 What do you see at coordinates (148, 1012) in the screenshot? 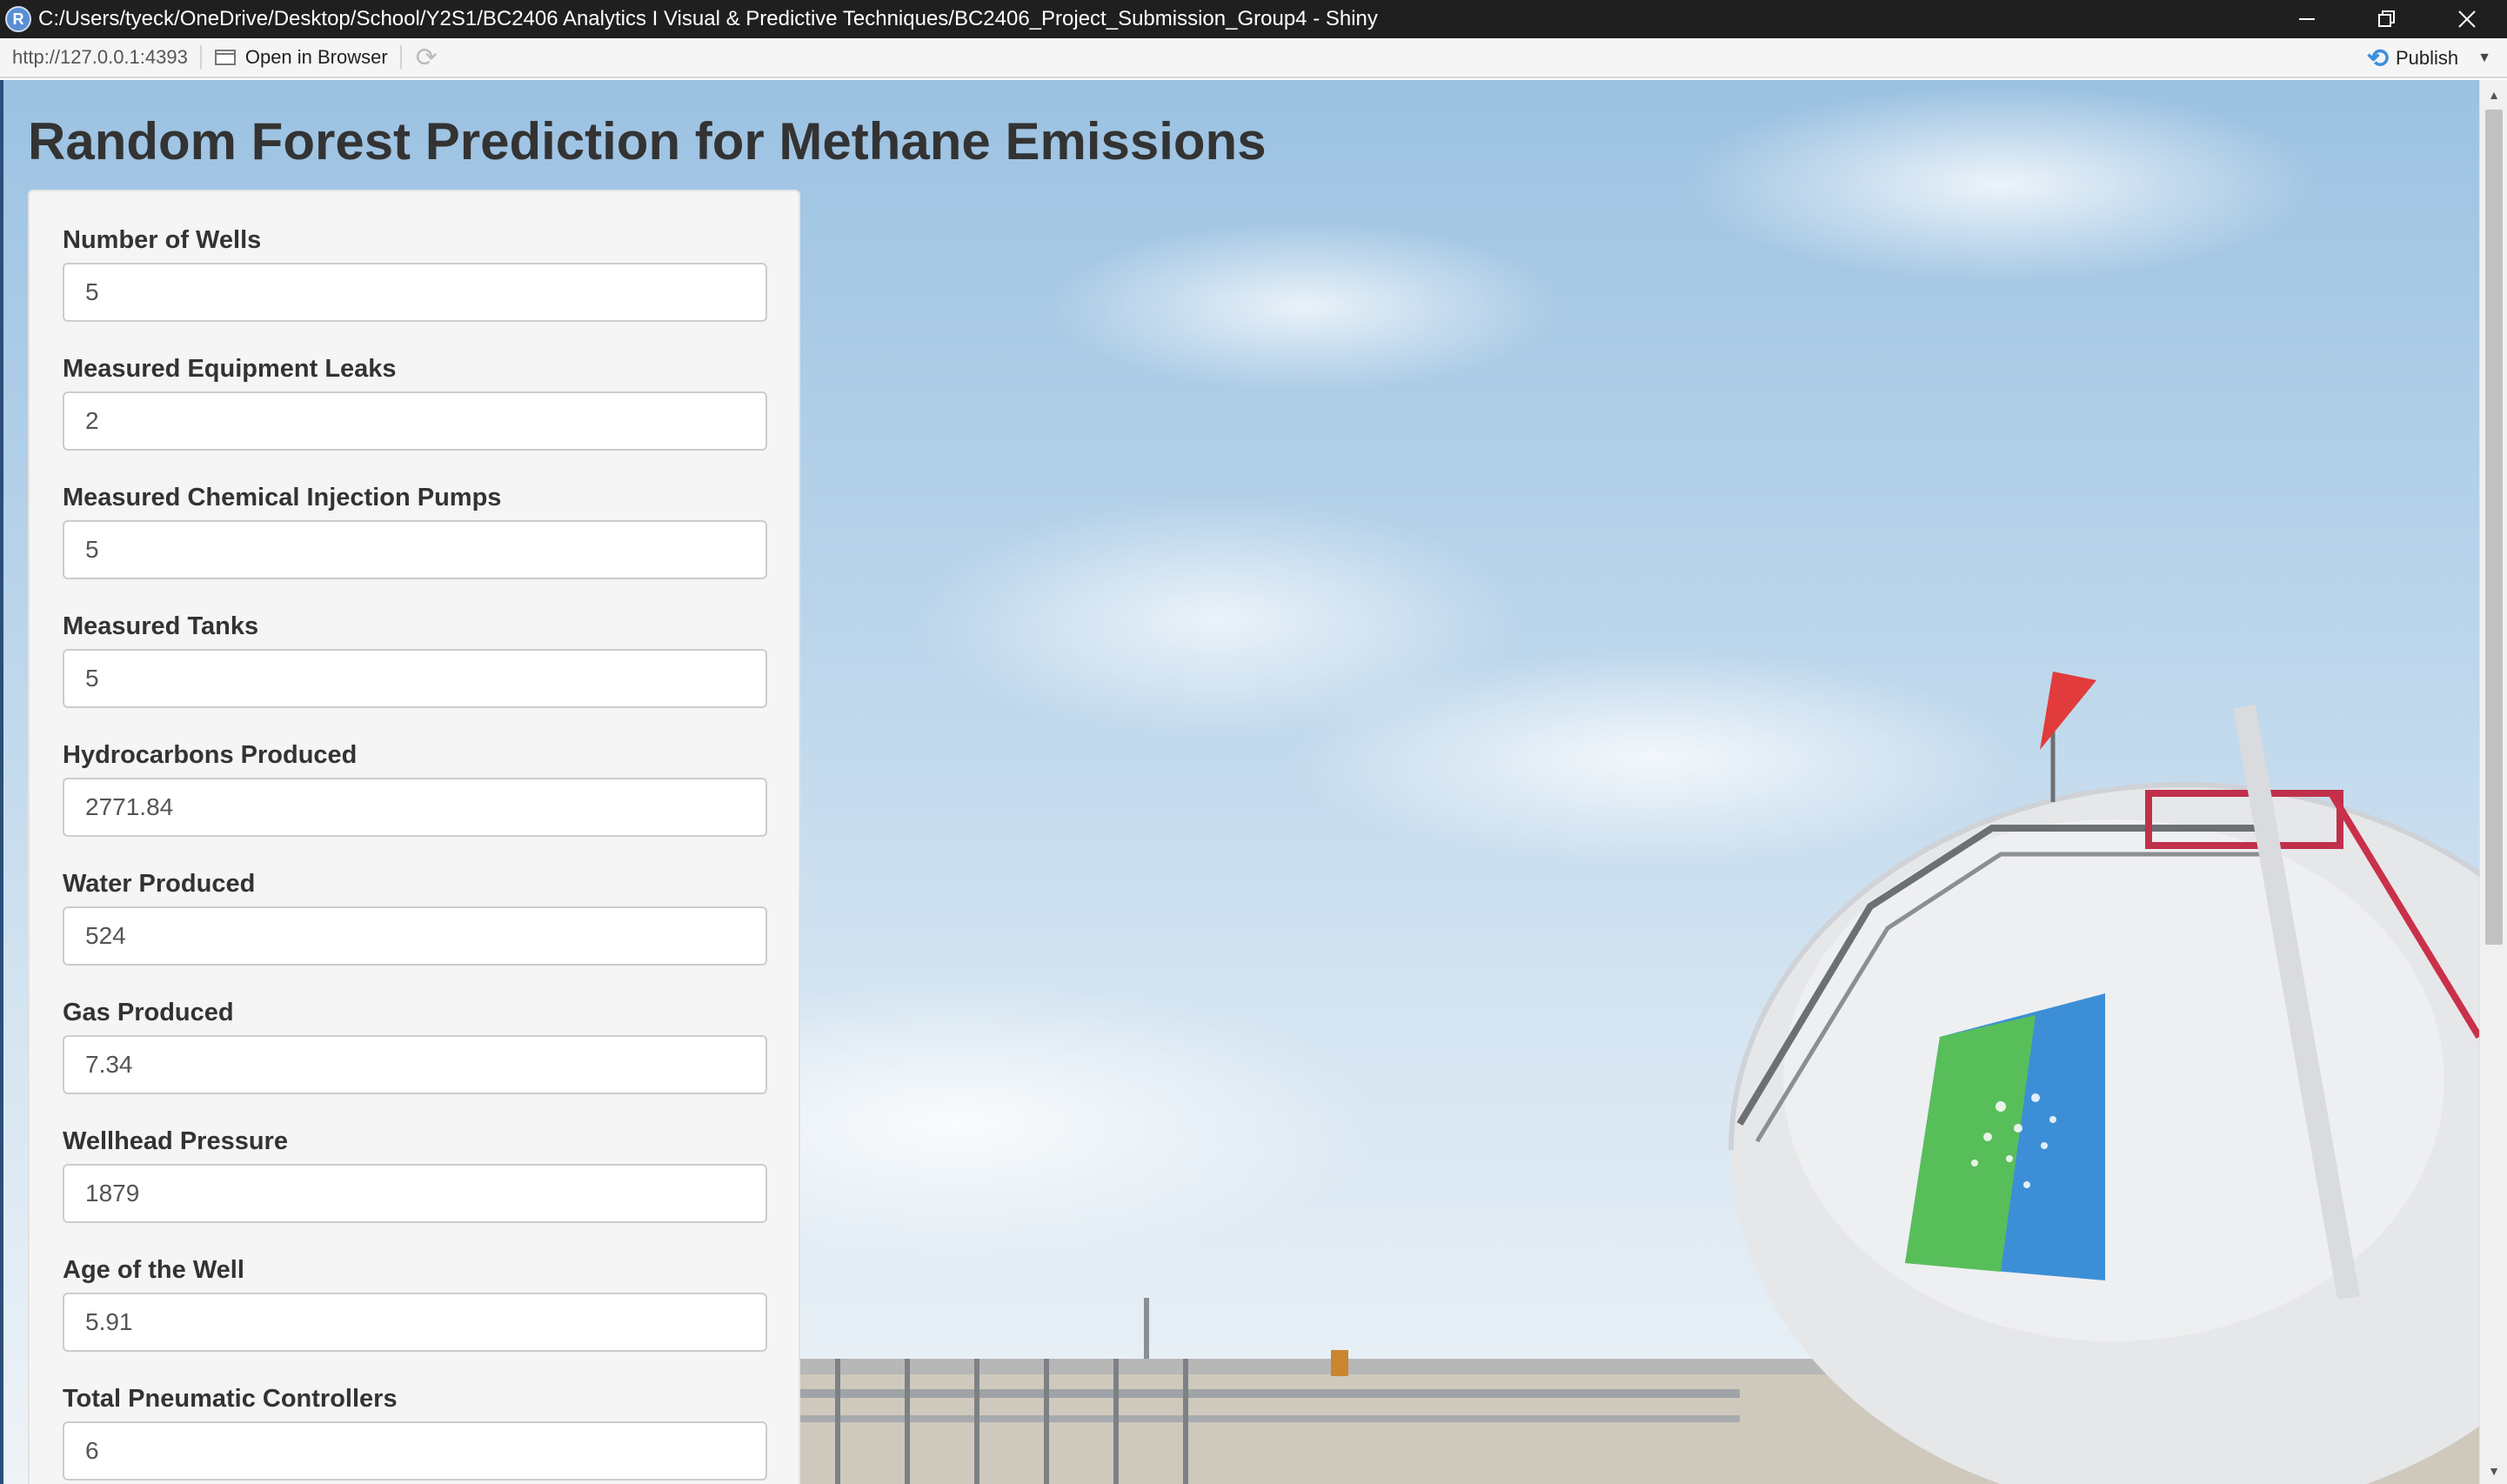
I see `field-label: Gas Produced` at bounding box center [148, 1012].